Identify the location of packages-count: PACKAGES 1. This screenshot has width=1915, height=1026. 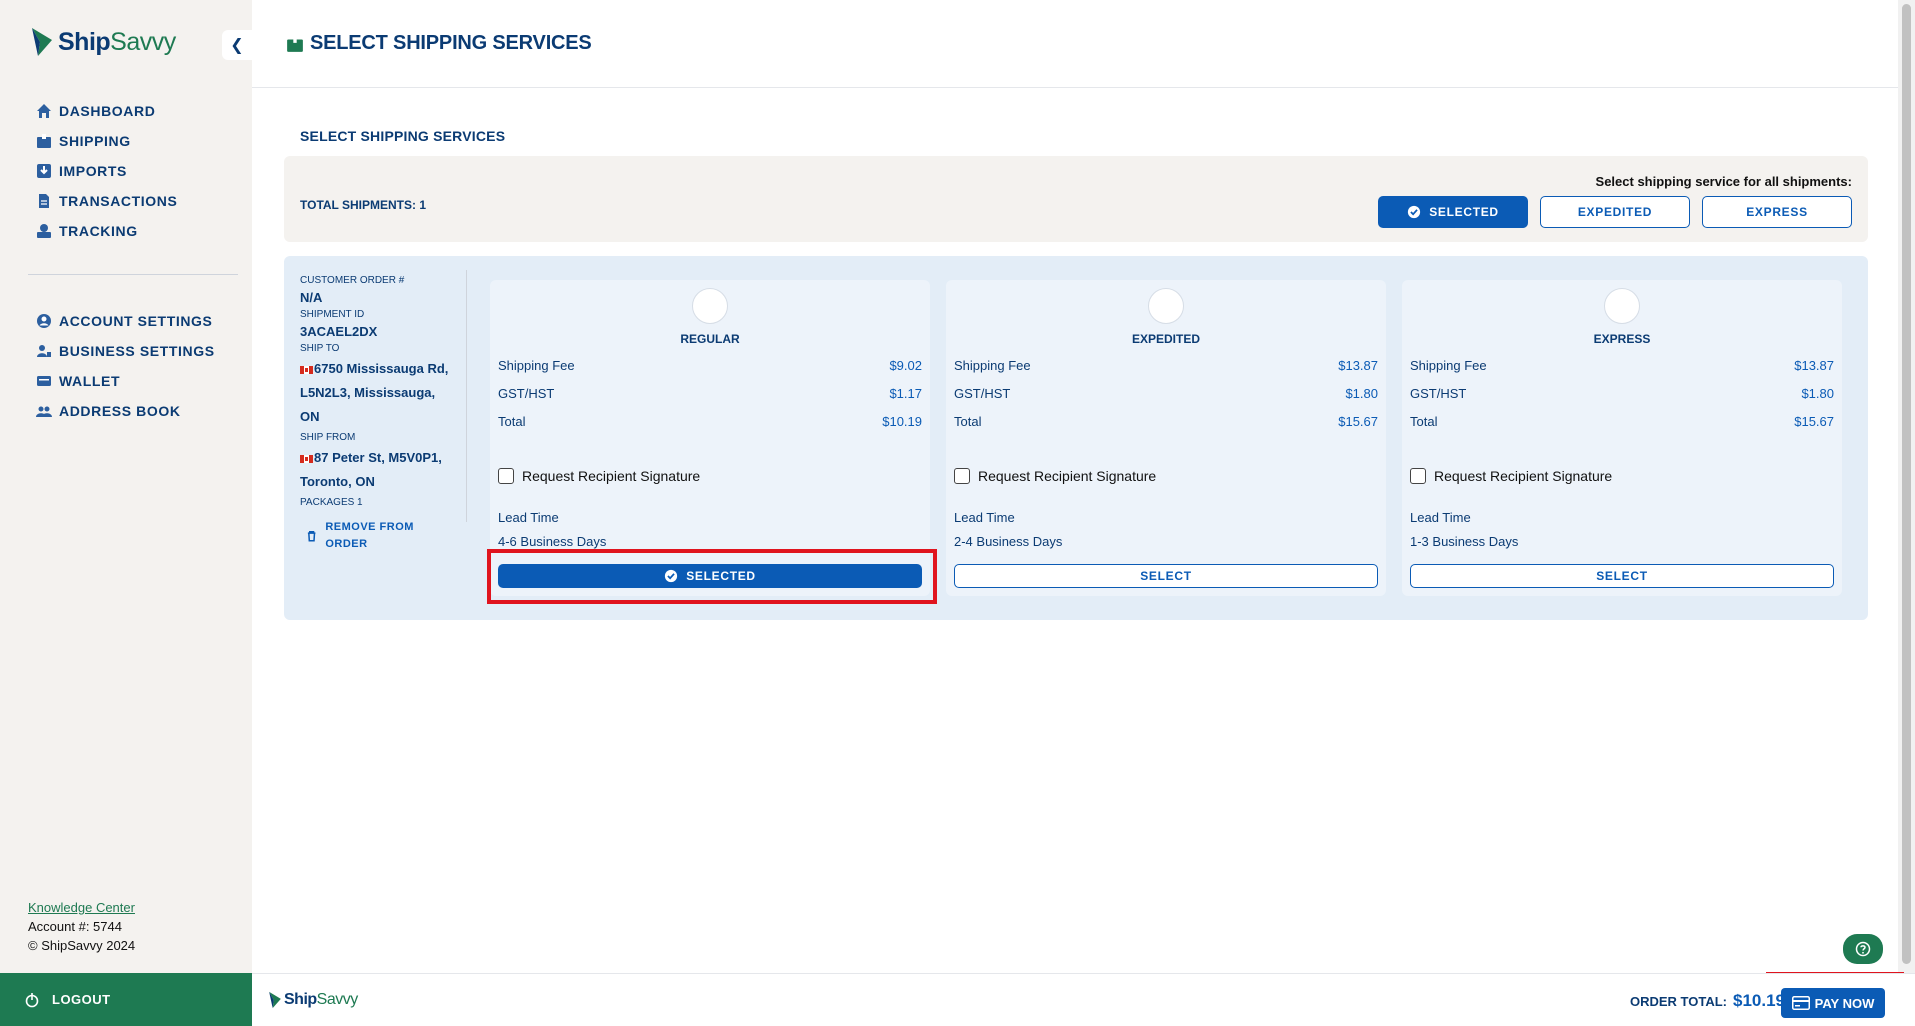
(331, 502).